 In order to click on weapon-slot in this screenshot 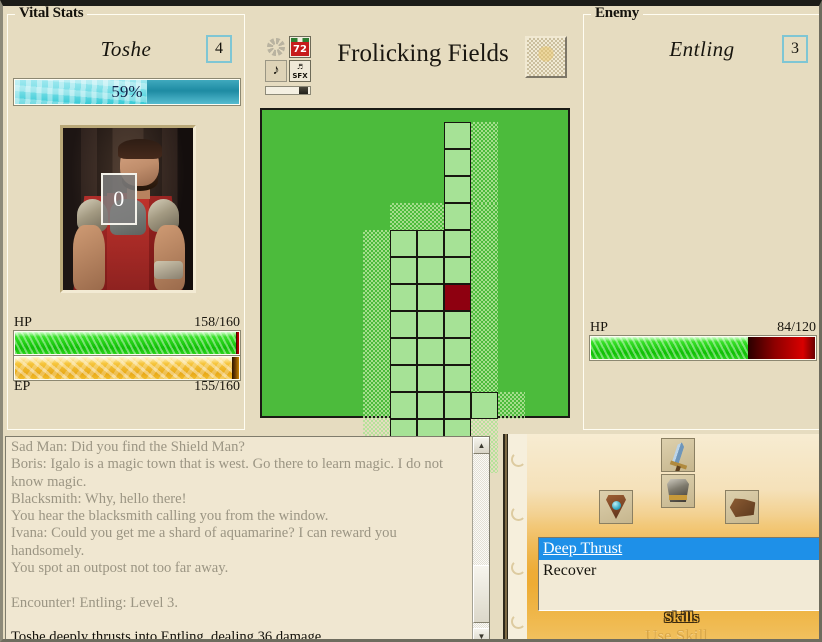, I will do `click(678, 455)`.